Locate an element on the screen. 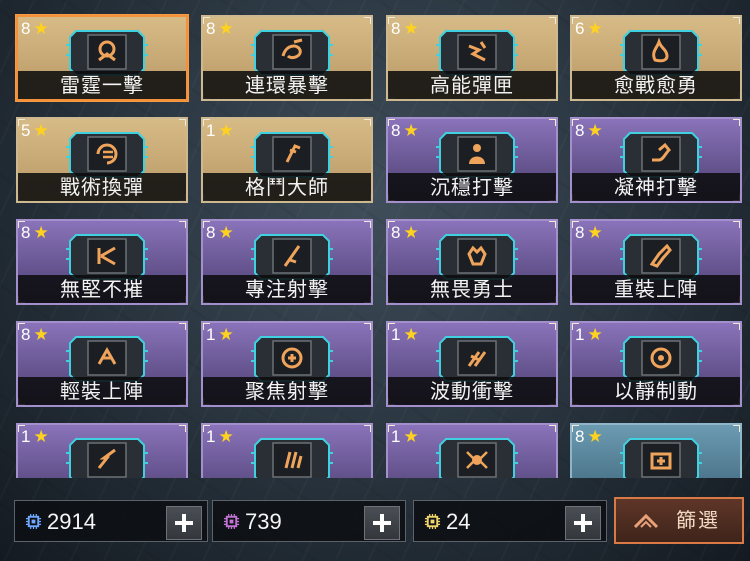  reload-icon is located at coordinates (107, 155).